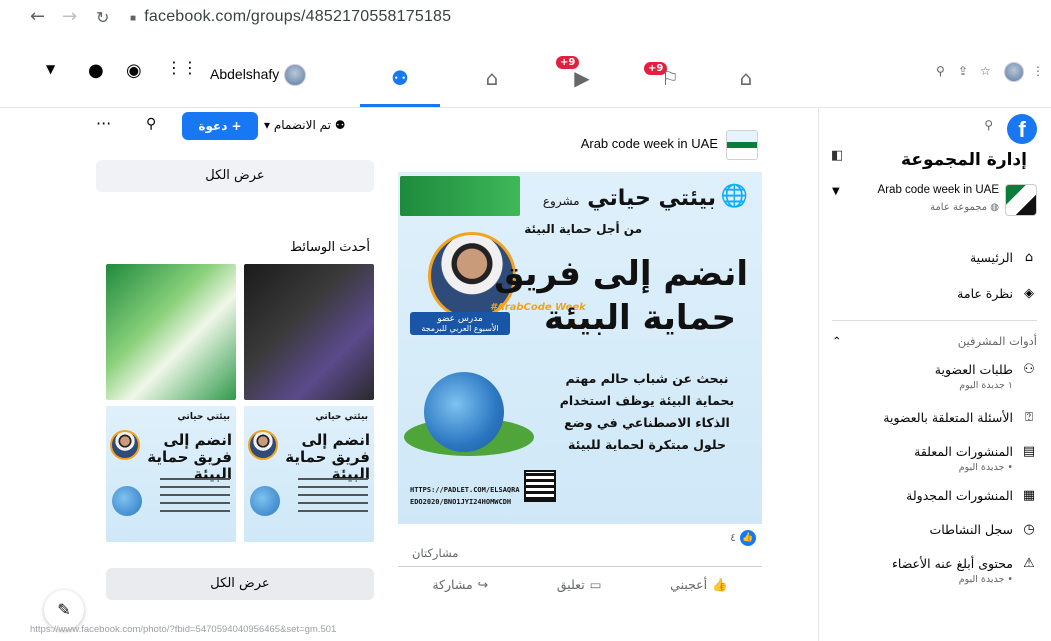  Describe the element at coordinates (837, 341) in the screenshot. I see `chevron-up-icon: ⌃` at that location.